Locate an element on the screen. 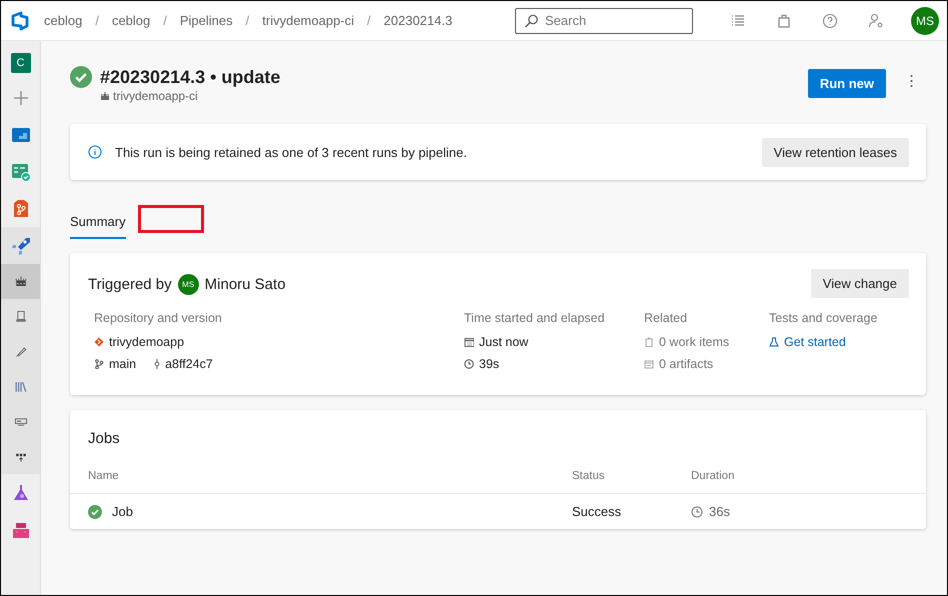  column-heading: Time started and elapsed is located at coordinates (535, 318).